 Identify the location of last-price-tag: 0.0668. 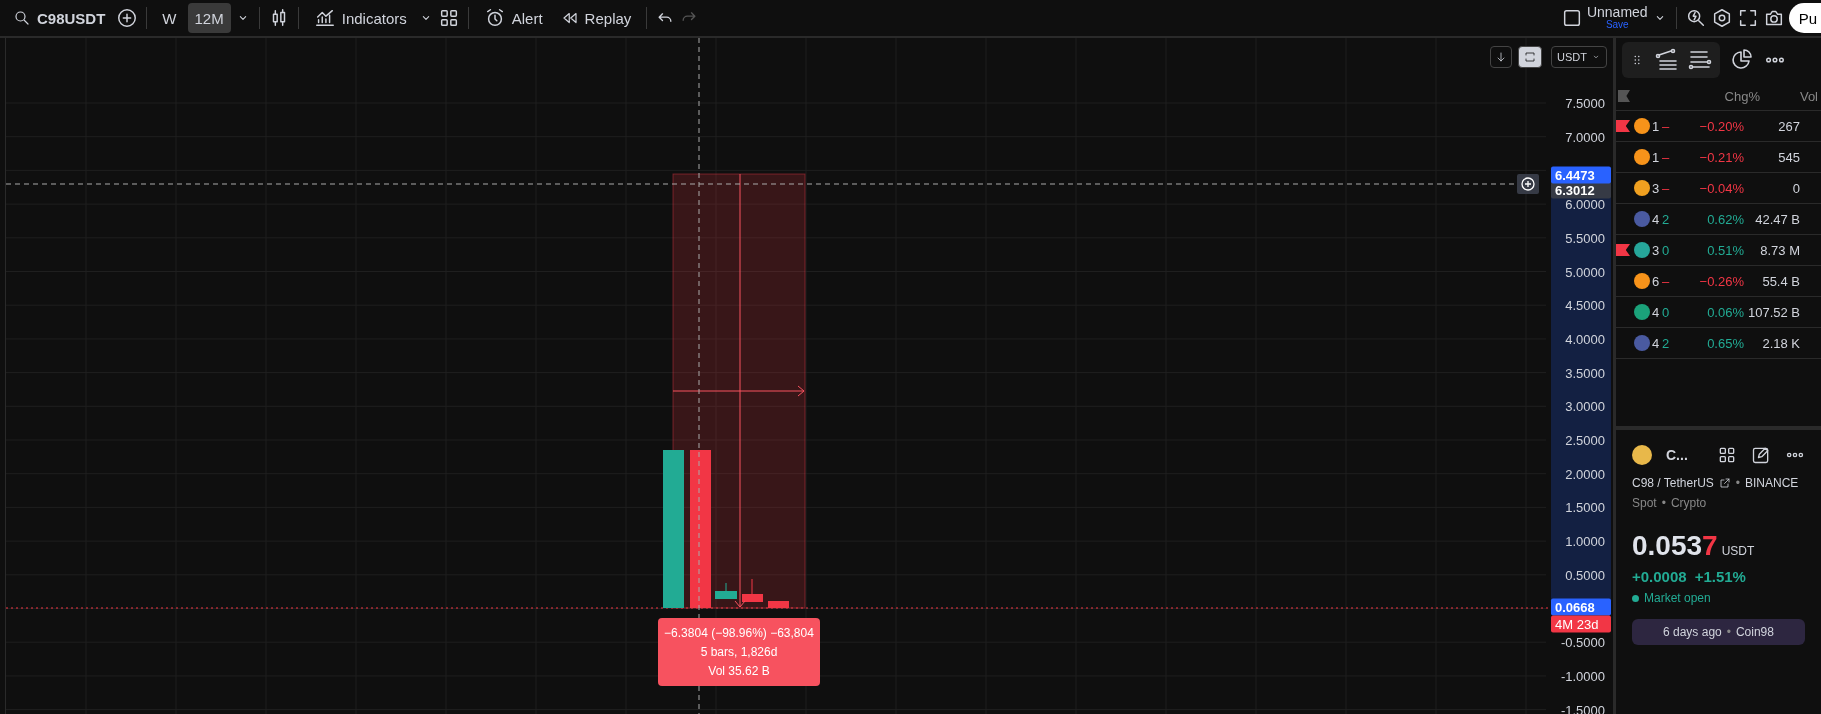
(1581, 607).